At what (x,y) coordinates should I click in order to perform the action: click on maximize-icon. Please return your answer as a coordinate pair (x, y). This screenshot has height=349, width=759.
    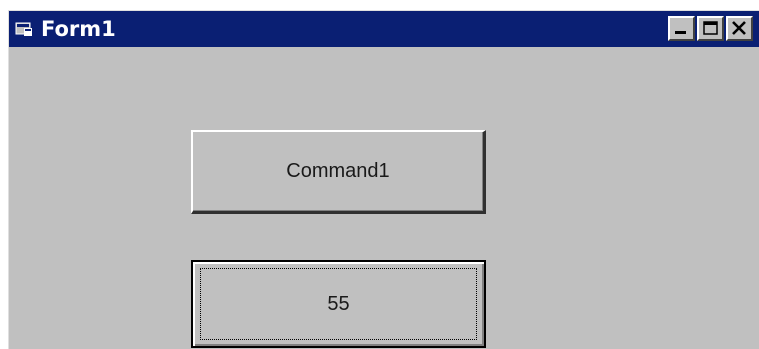
    Looking at the image, I should click on (710, 28).